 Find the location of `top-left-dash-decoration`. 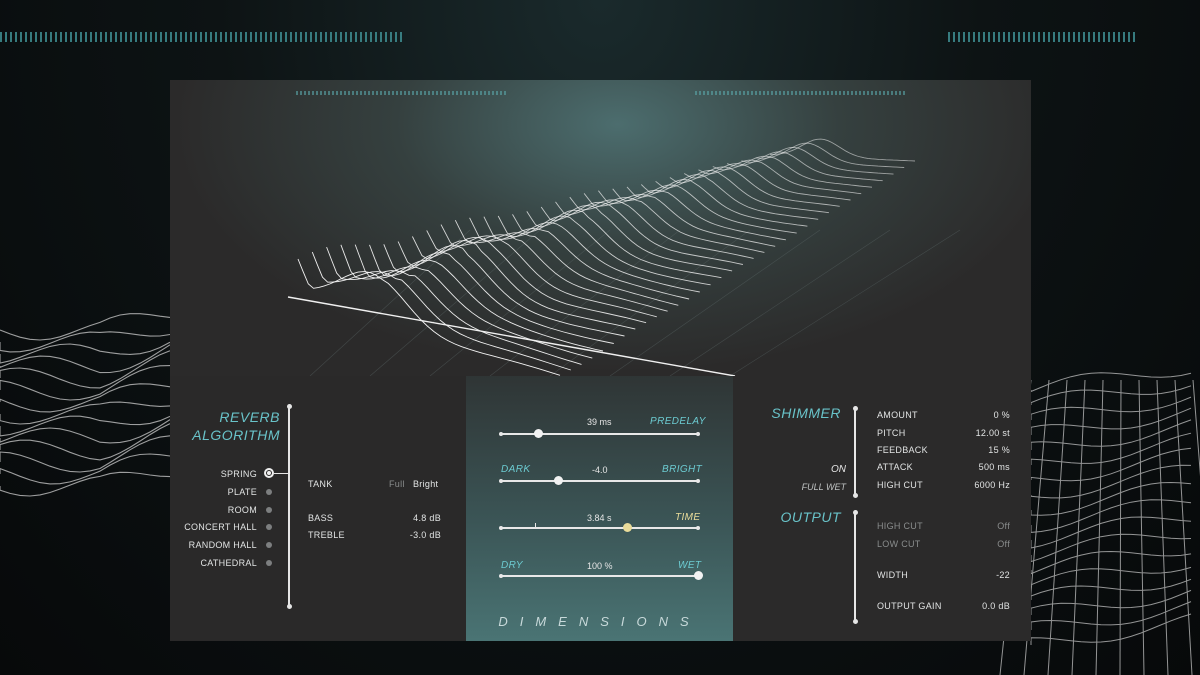

top-left-dash-decoration is located at coordinates (202, 37).